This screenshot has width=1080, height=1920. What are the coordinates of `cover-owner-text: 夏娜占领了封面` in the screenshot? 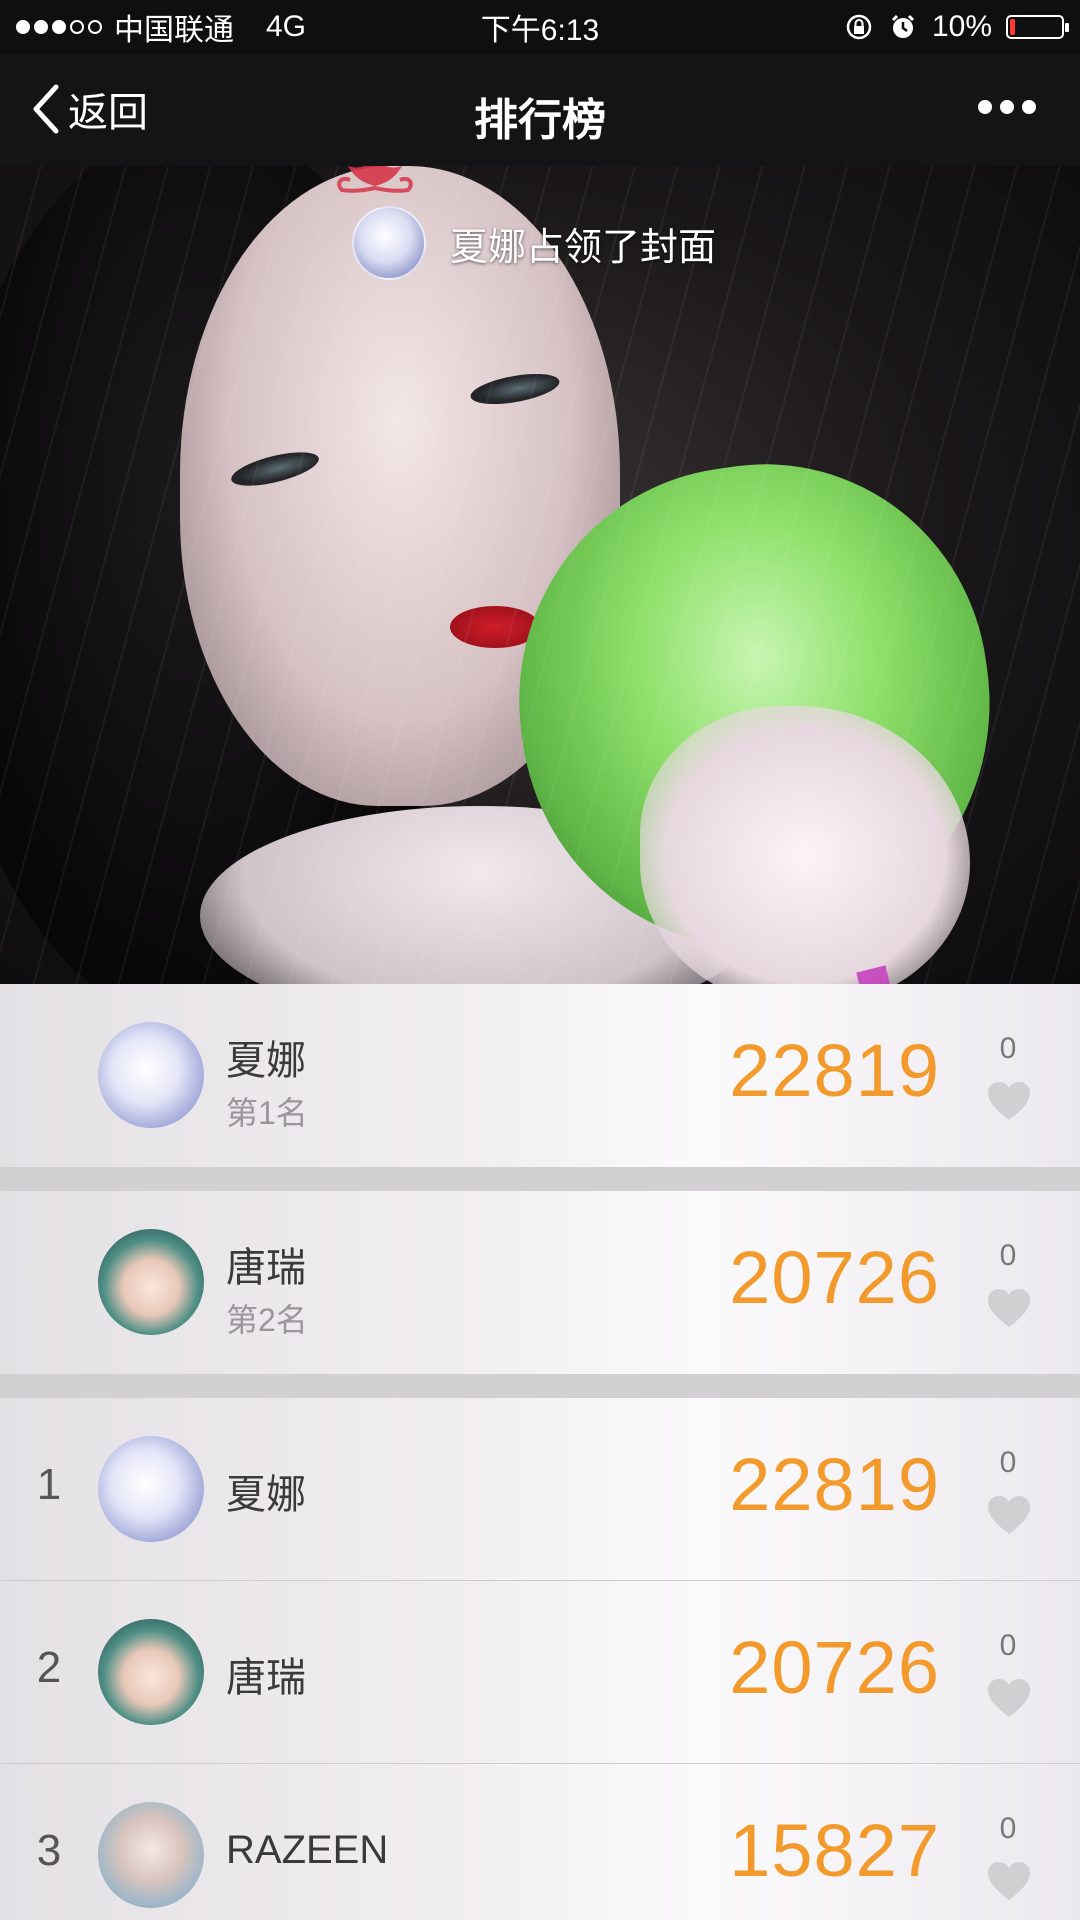 It's located at (583, 247).